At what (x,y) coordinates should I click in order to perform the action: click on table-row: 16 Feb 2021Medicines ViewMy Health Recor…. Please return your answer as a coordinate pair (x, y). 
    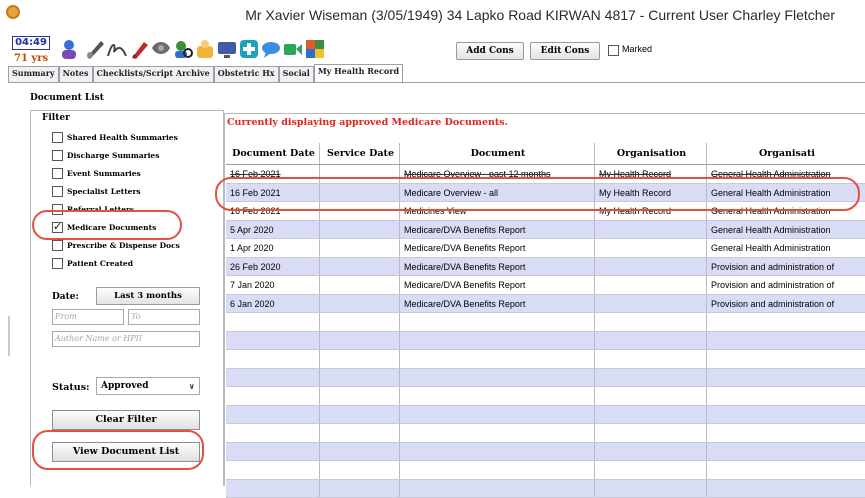
    Looking at the image, I should click on (545, 211).